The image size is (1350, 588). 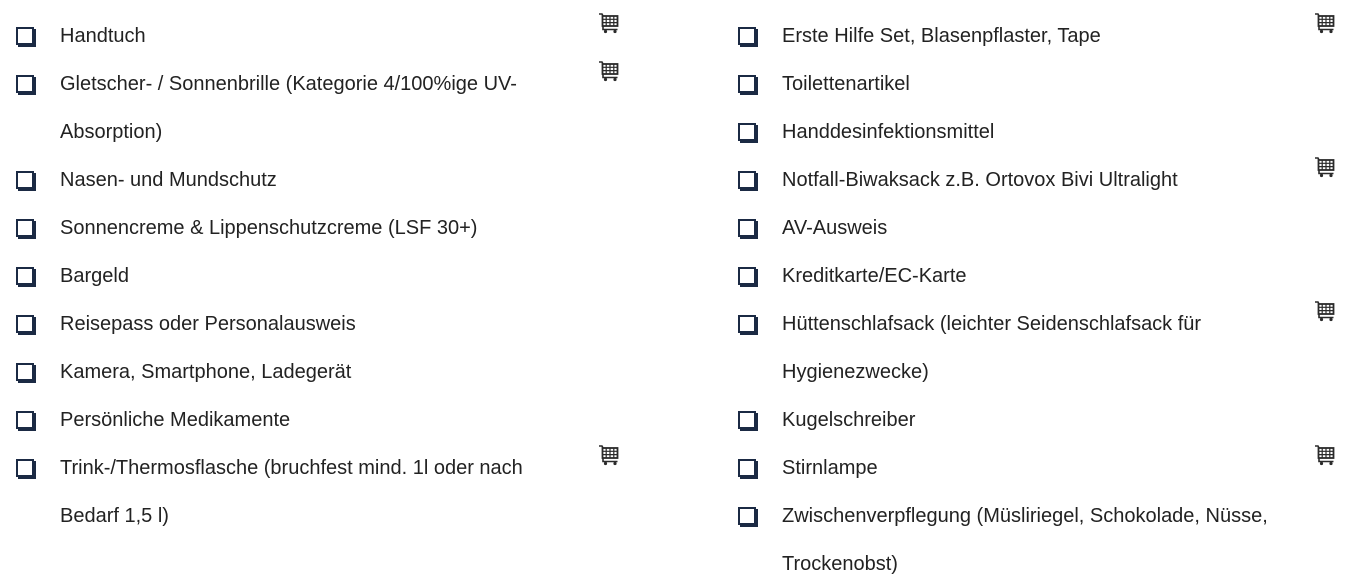 I want to click on list-item: Reisepass oder Personalausweis, so click(x=334, y=324).